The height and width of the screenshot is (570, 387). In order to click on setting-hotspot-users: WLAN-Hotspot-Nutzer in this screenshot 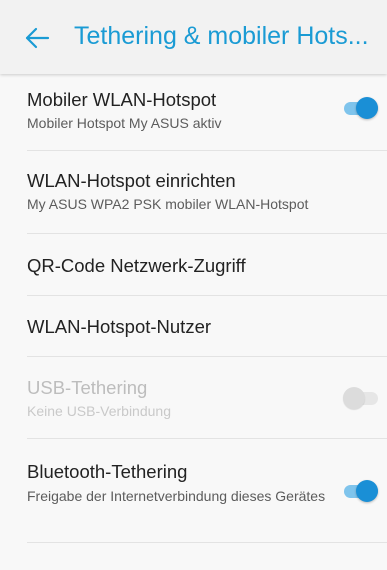, I will do `click(193, 326)`.